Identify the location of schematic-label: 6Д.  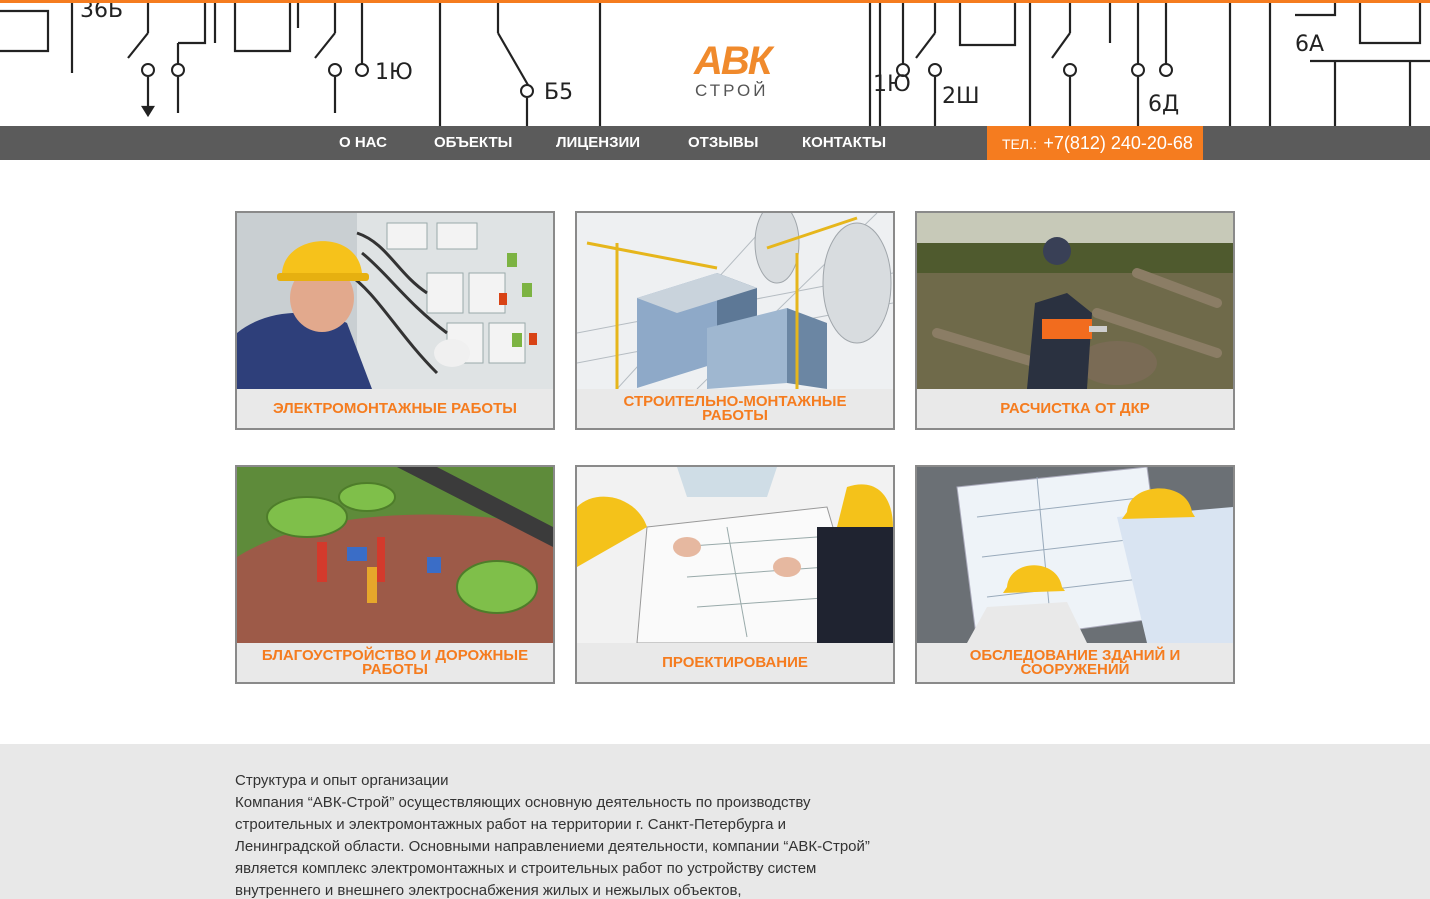
(1163, 104).